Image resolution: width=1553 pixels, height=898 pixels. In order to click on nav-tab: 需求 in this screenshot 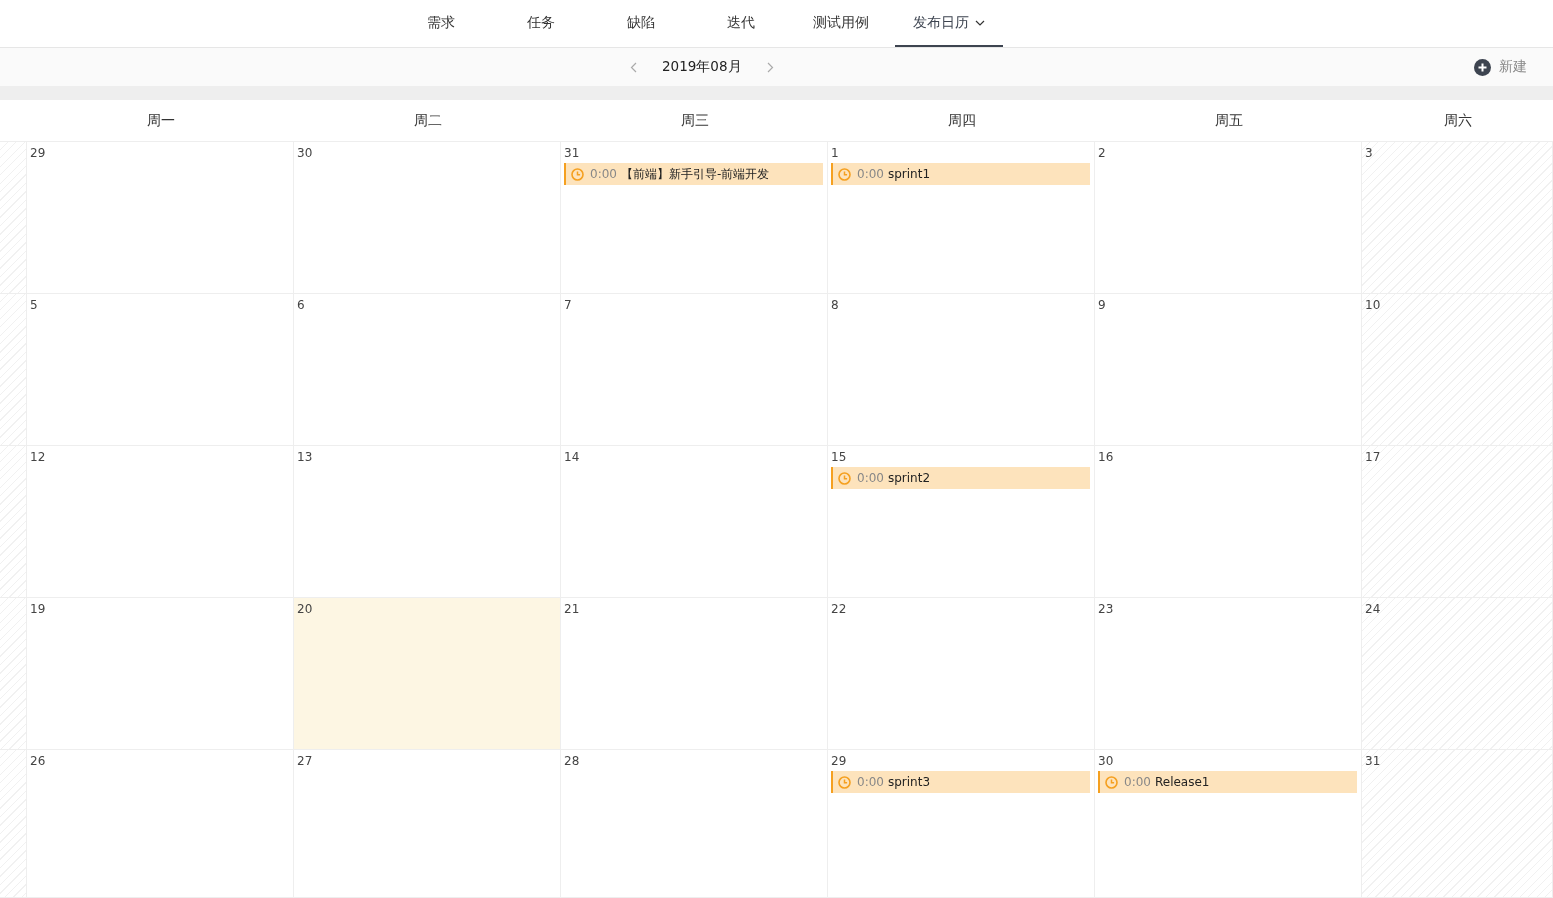, I will do `click(441, 23)`.